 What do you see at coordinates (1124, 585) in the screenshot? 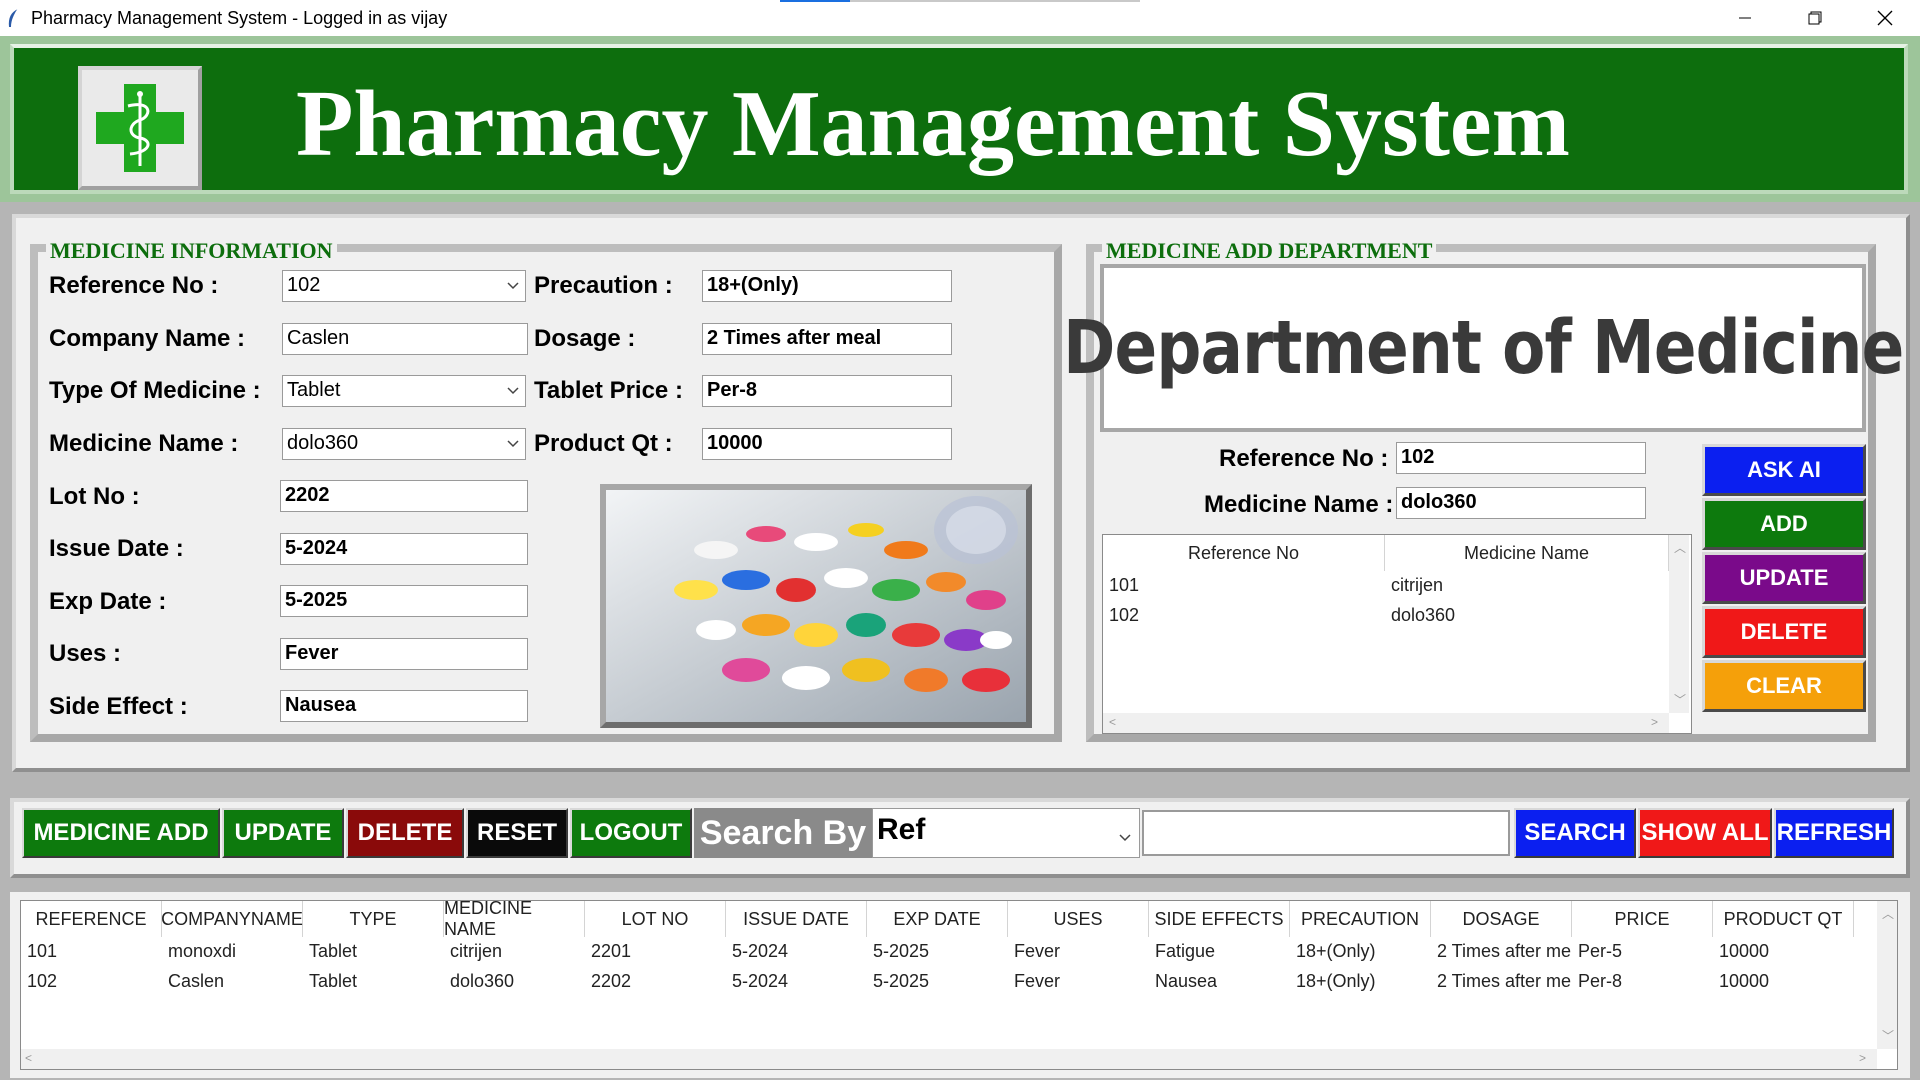
I see `list-cell: 101` at bounding box center [1124, 585].